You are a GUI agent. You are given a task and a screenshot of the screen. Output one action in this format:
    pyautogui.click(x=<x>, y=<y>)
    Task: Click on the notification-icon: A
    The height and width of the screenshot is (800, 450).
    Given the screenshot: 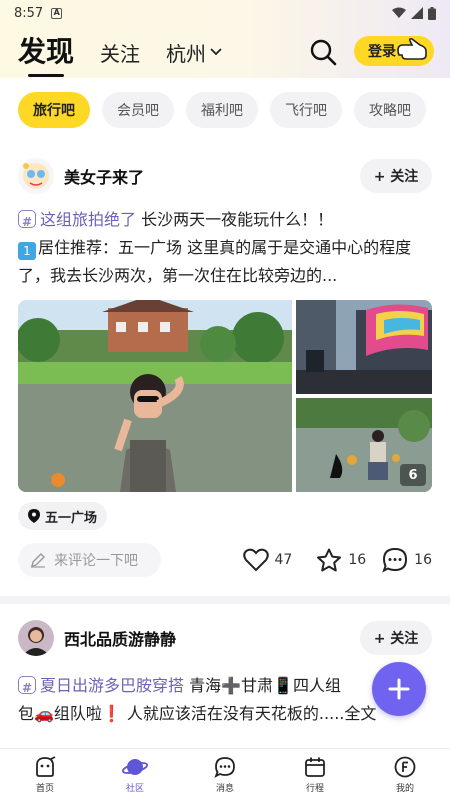 What is the action you would take?
    pyautogui.click(x=57, y=13)
    